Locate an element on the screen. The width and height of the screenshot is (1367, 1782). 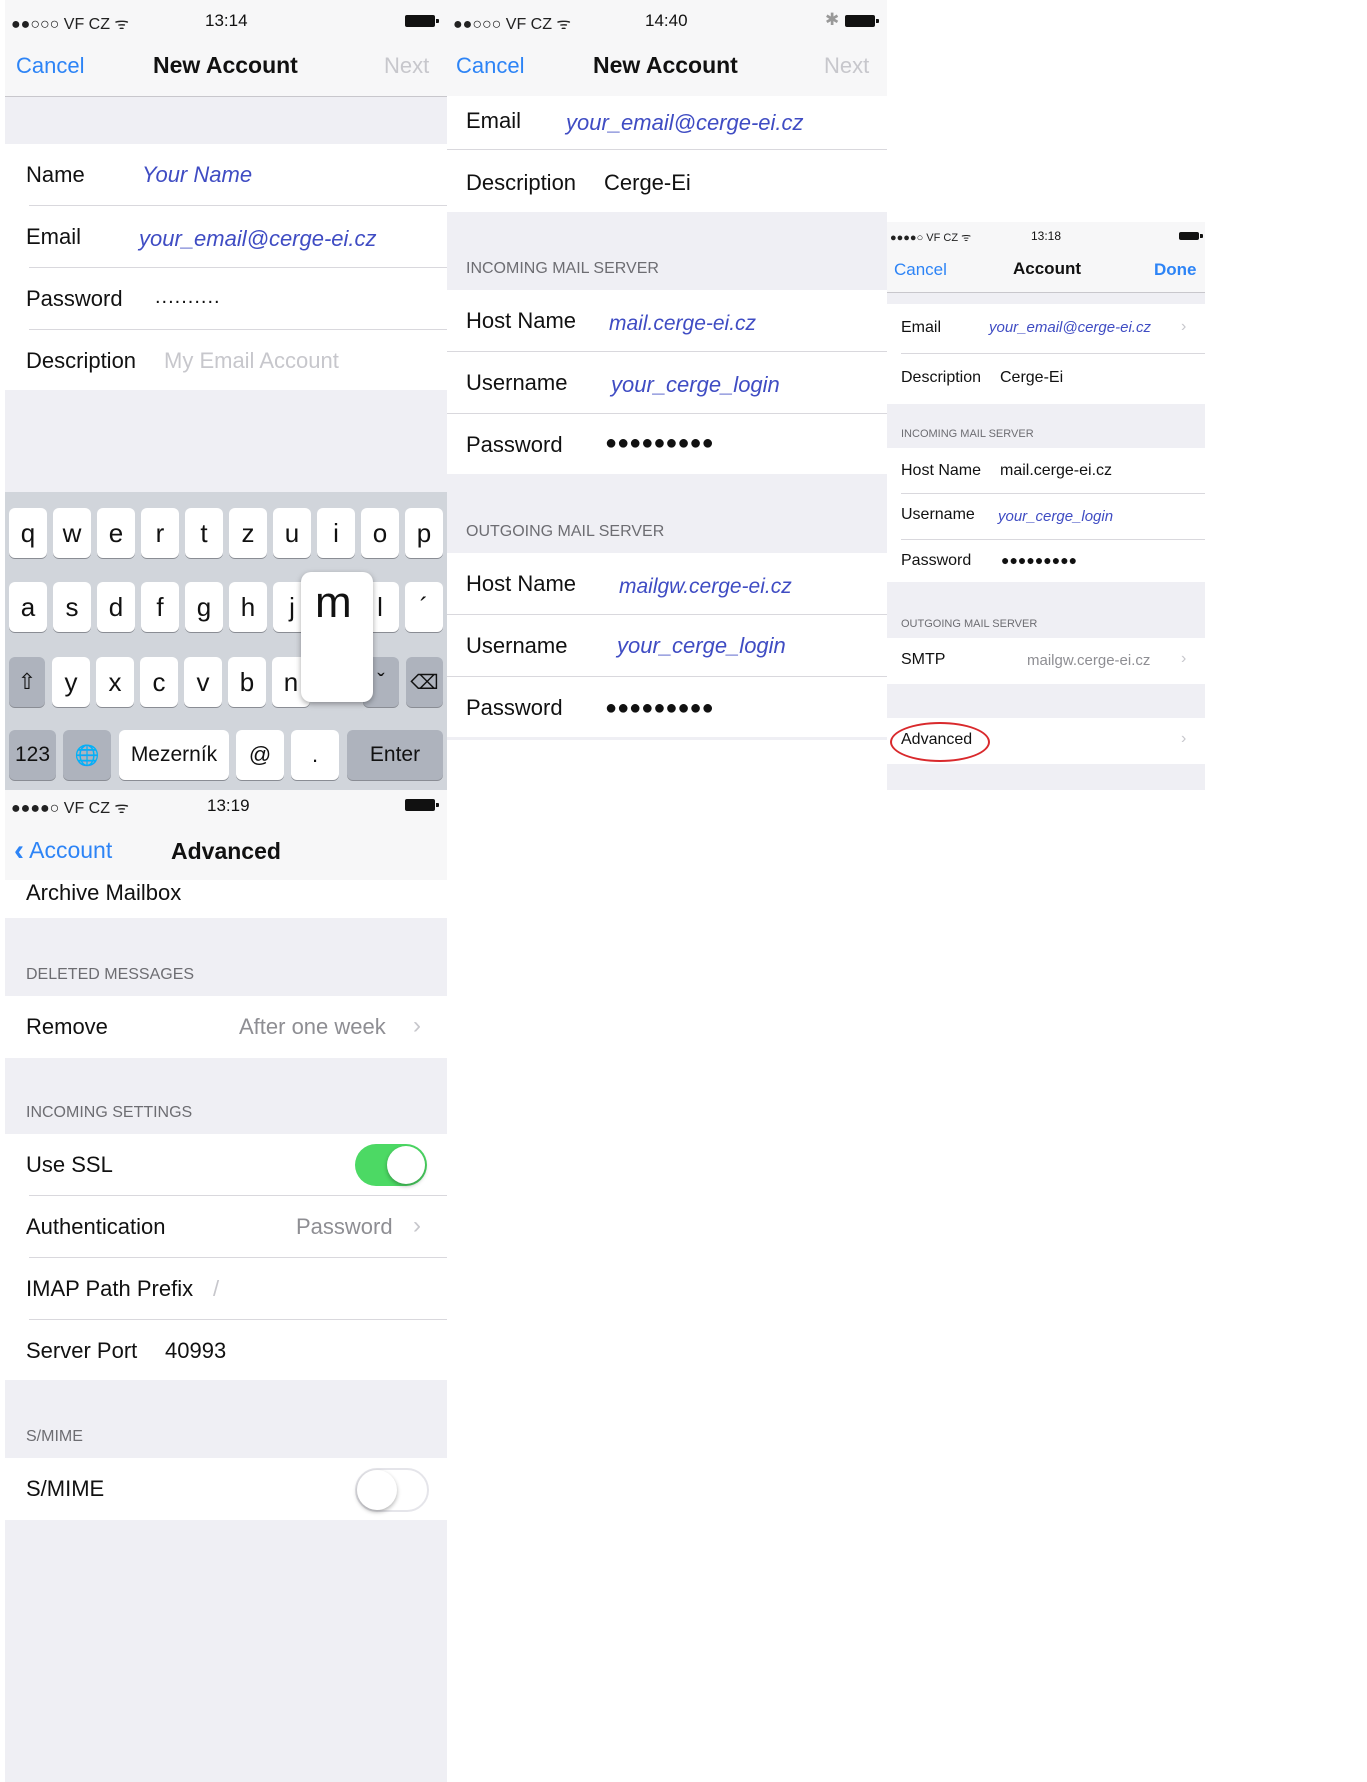
key-f: f is located at coordinates (160, 607).